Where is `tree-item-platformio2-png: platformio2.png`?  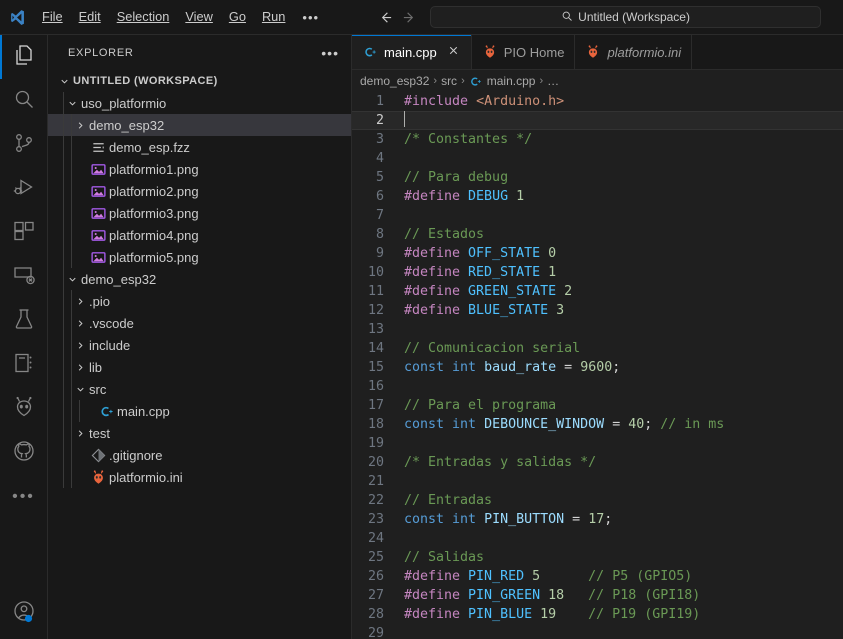 tree-item-platformio2-png: platformio2.png is located at coordinates (199, 191).